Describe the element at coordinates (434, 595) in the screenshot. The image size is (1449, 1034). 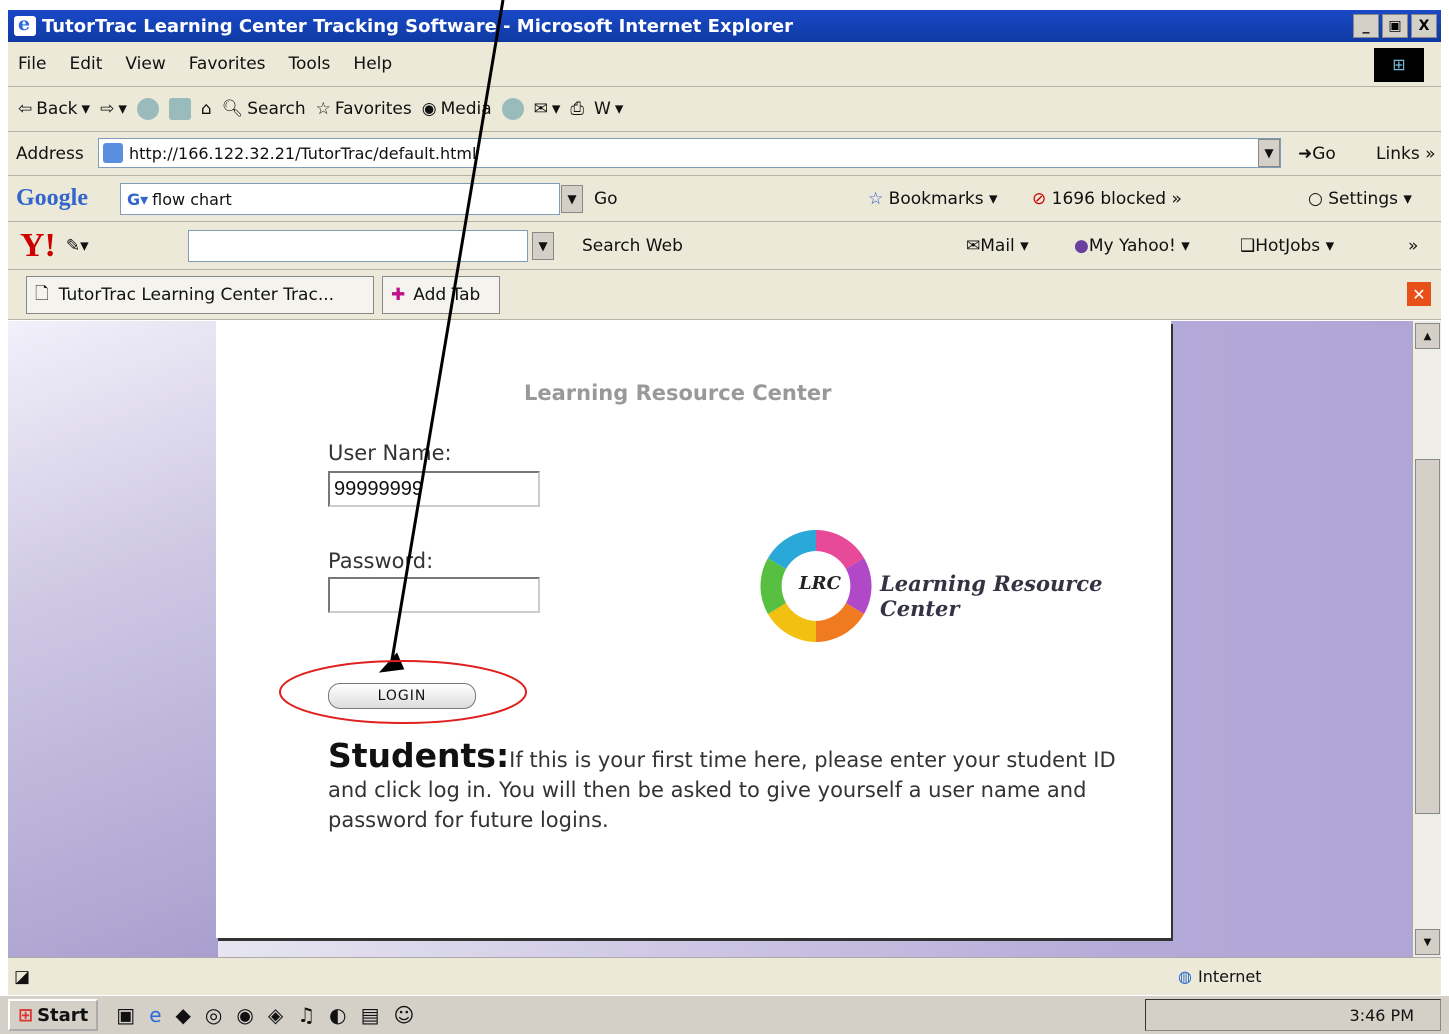
I see `password-input` at that location.